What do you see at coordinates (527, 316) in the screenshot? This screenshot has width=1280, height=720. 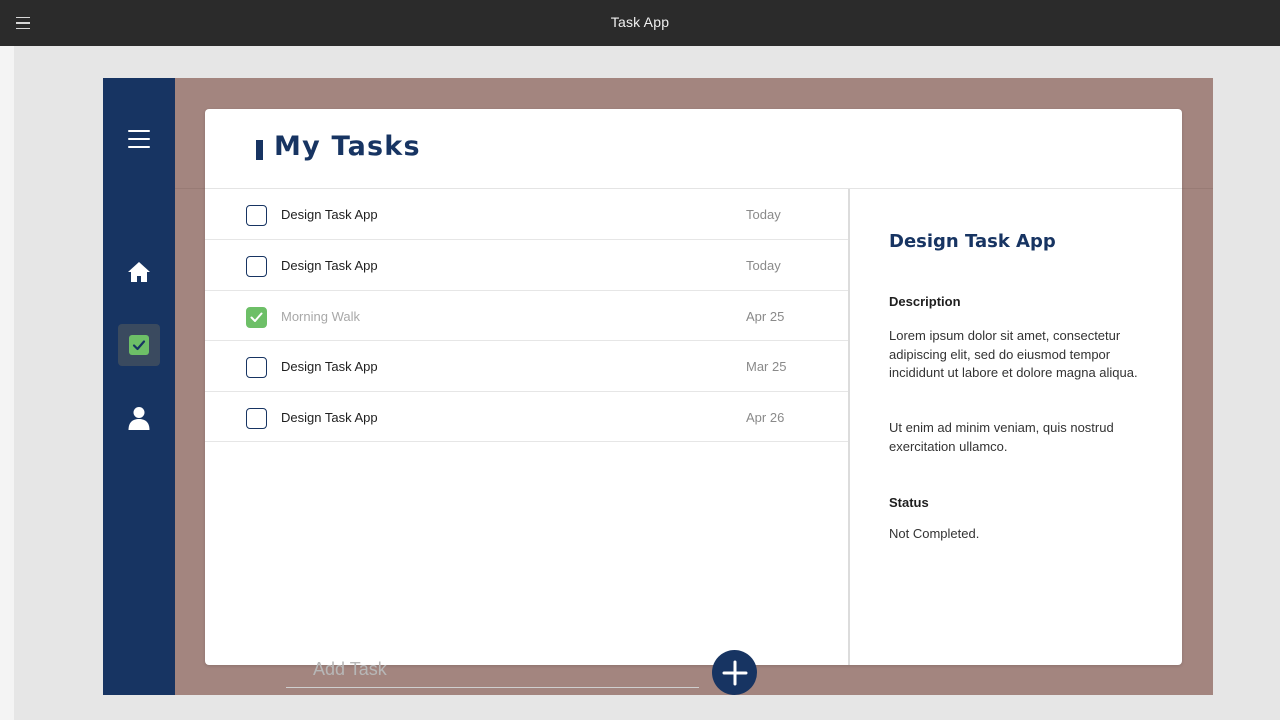 I see `task-row: Morning Walk Apr 25` at bounding box center [527, 316].